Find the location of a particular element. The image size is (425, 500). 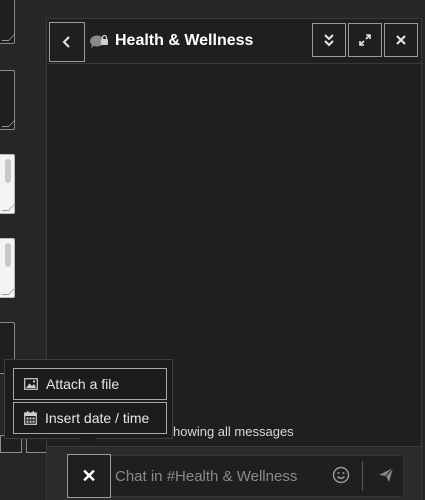

composer: ✕ is located at coordinates (234, 473).